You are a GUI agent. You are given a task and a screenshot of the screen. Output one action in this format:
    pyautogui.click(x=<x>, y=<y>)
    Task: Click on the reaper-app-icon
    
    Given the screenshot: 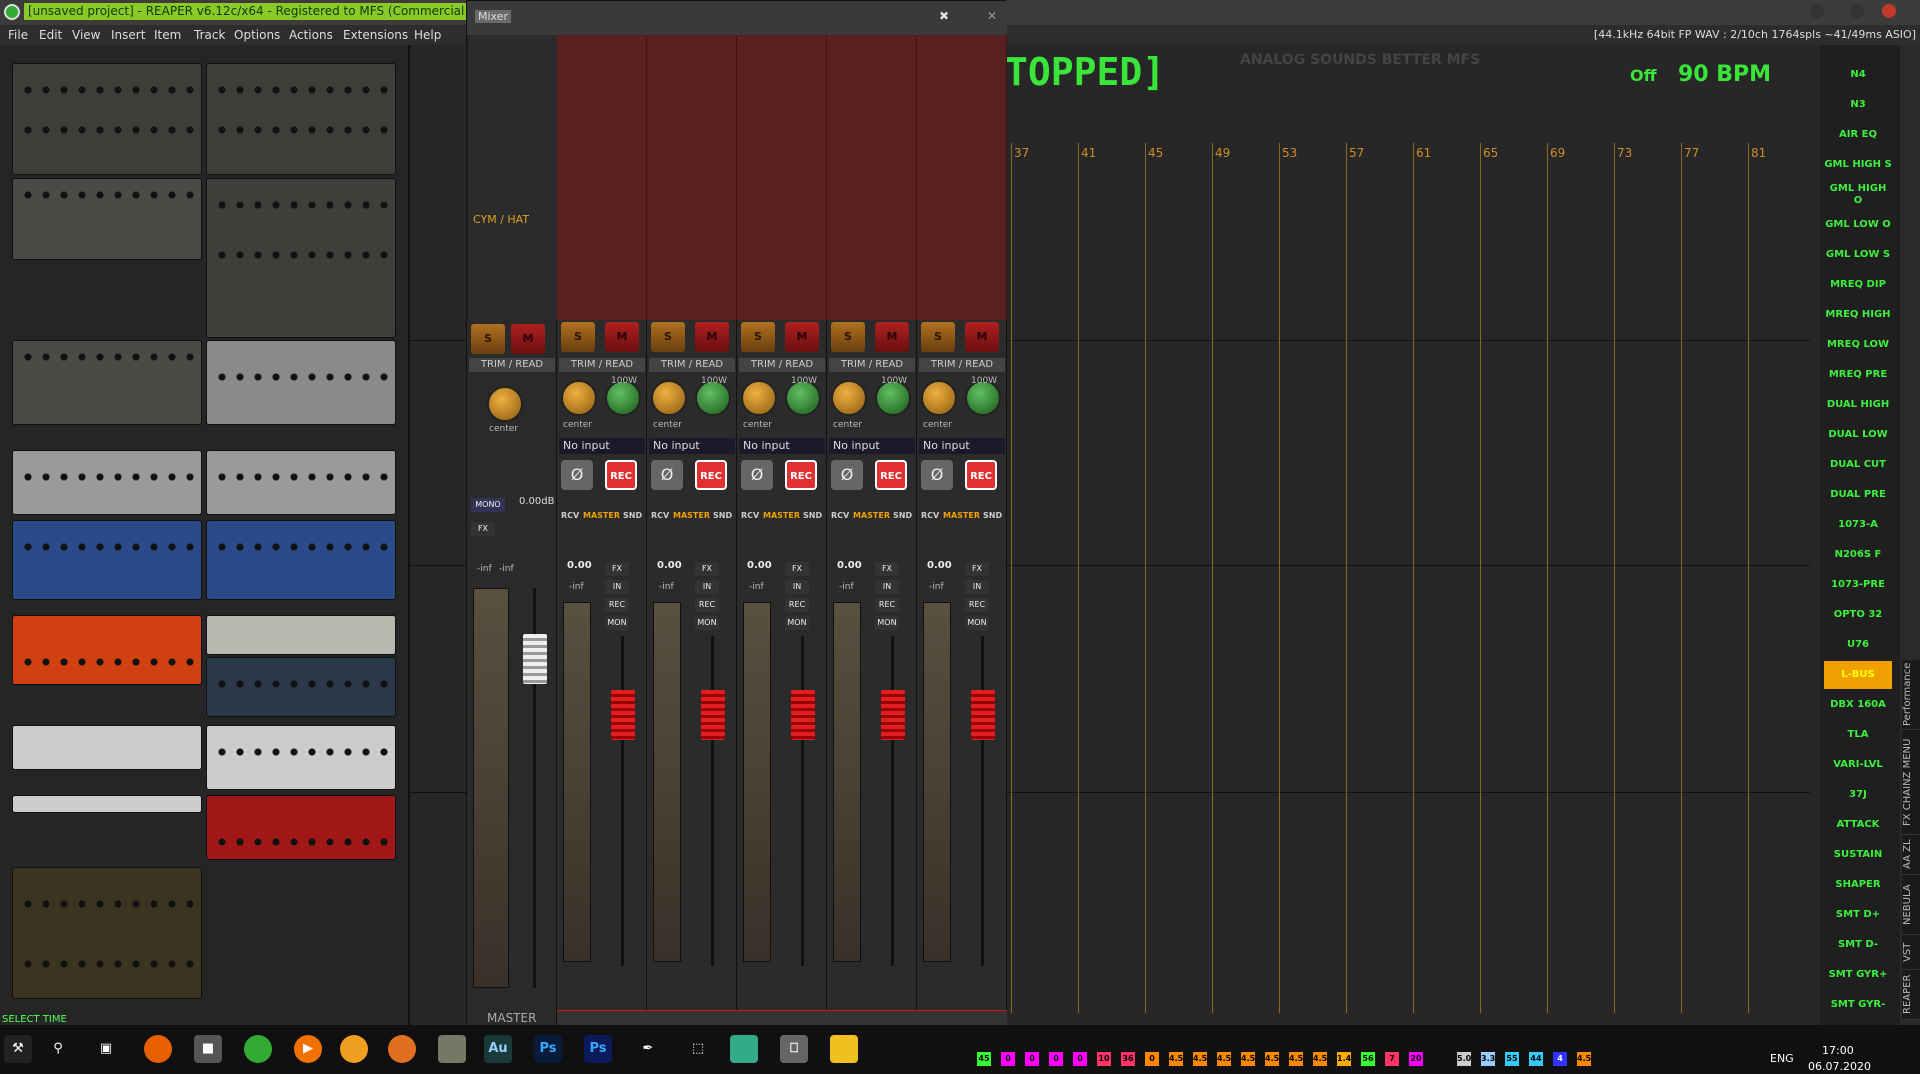 What is the action you would take?
    pyautogui.click(x=12, y=12)
    